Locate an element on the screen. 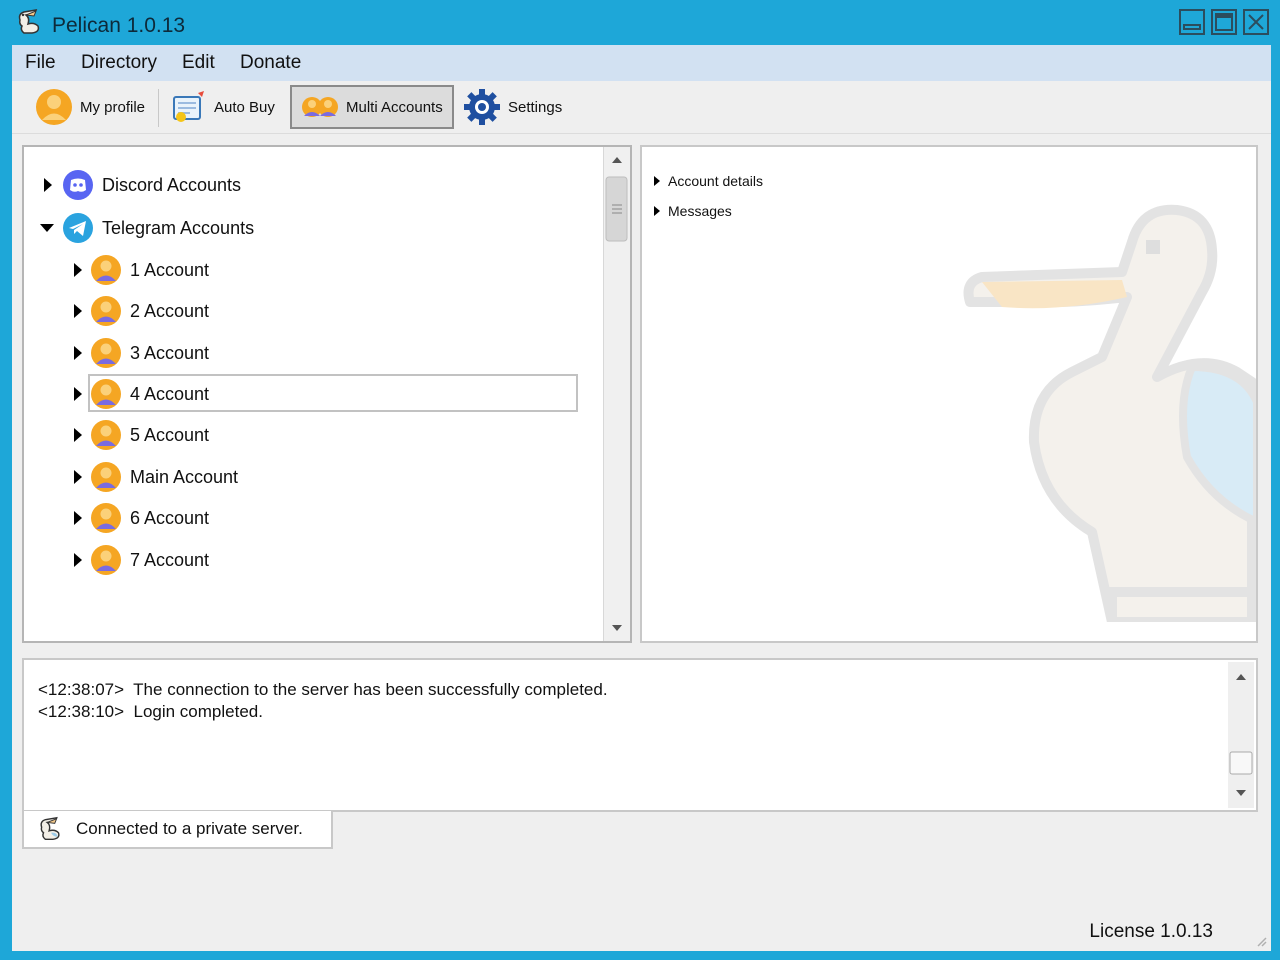 The height and width of the screenshot is (960, 1280). messages-label: Messages is located at coordinates (700, 211).